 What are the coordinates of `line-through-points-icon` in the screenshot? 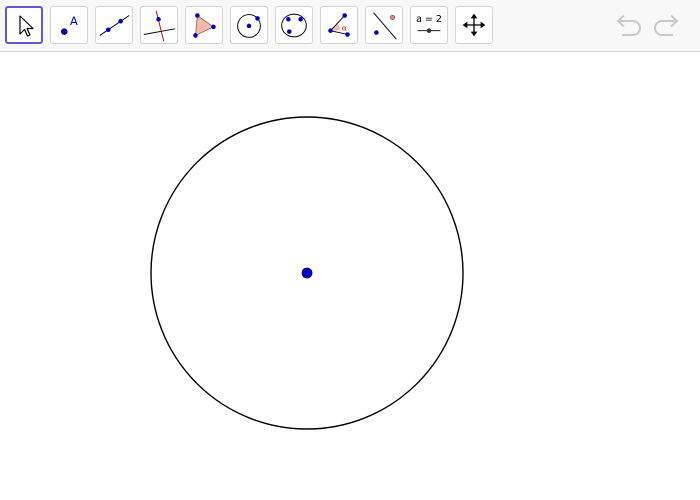 It's located at (114, 25).